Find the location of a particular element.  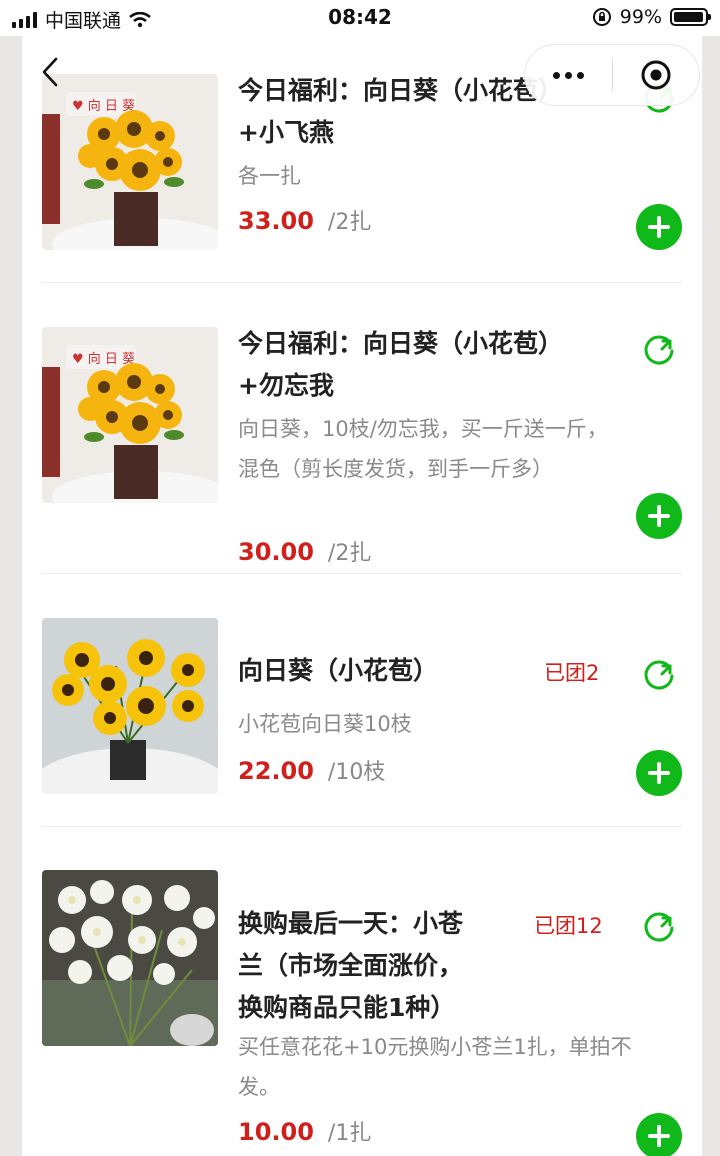

back-button is located at coordinates (50, 72).